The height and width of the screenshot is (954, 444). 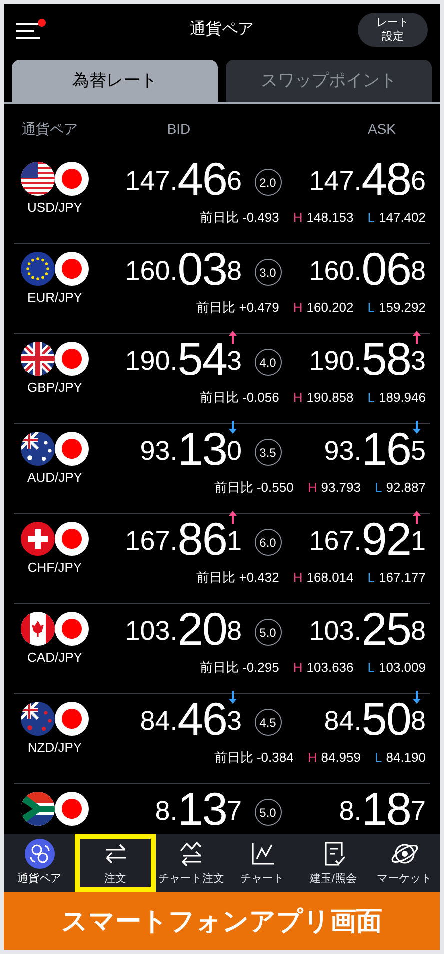 What do you see at coordinates (183, 539) in the screenshot?
I see `bid-price: 167.861` at bounding box center [183, 539].